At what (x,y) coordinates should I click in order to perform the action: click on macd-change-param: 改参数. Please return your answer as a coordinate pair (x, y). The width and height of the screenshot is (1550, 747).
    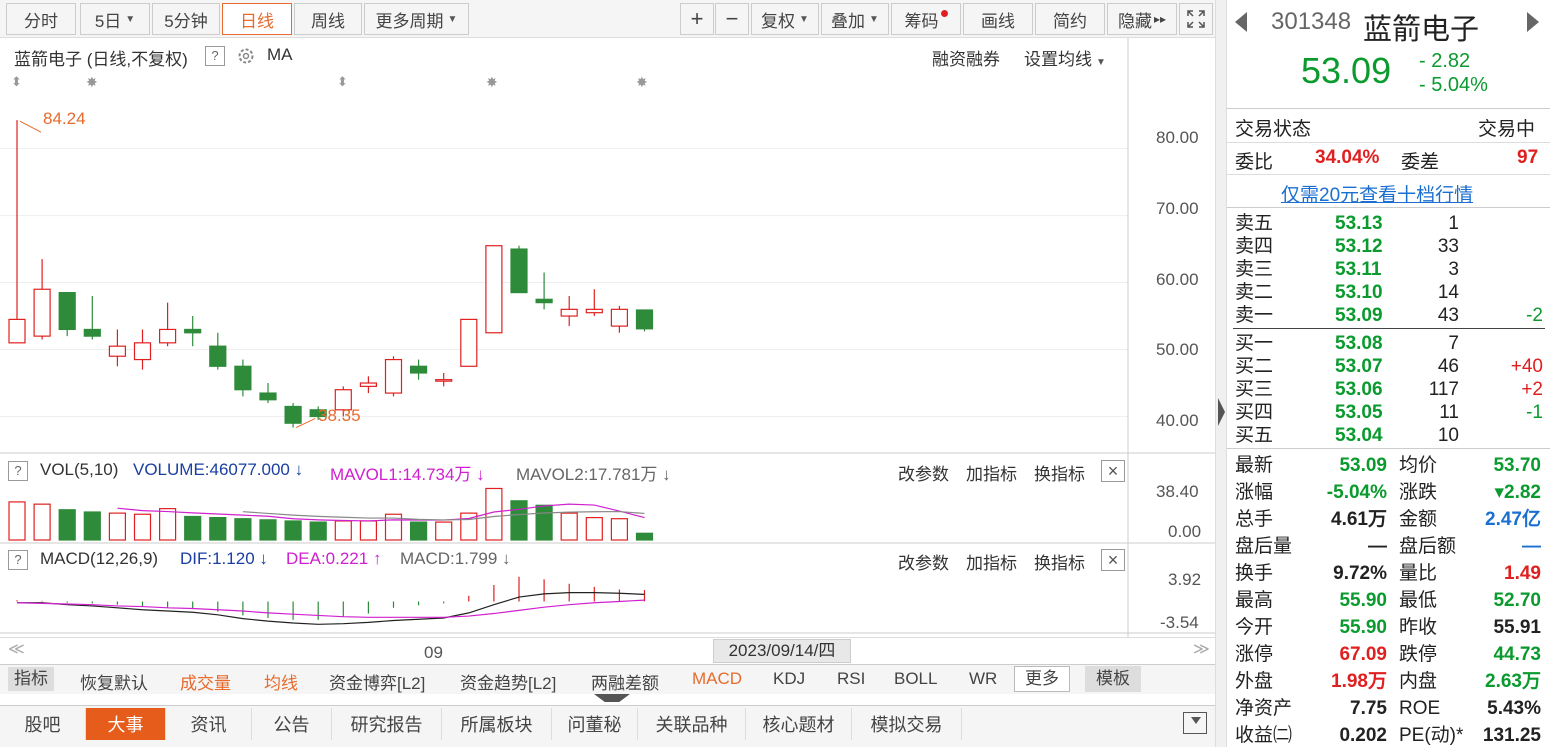
    Looking at the image, I should click on (923, 561).